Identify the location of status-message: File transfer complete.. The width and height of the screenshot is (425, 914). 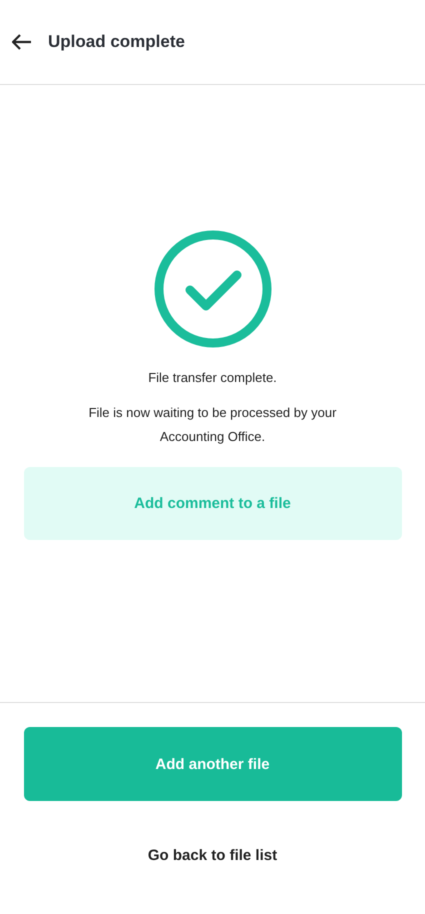
(212, 377).